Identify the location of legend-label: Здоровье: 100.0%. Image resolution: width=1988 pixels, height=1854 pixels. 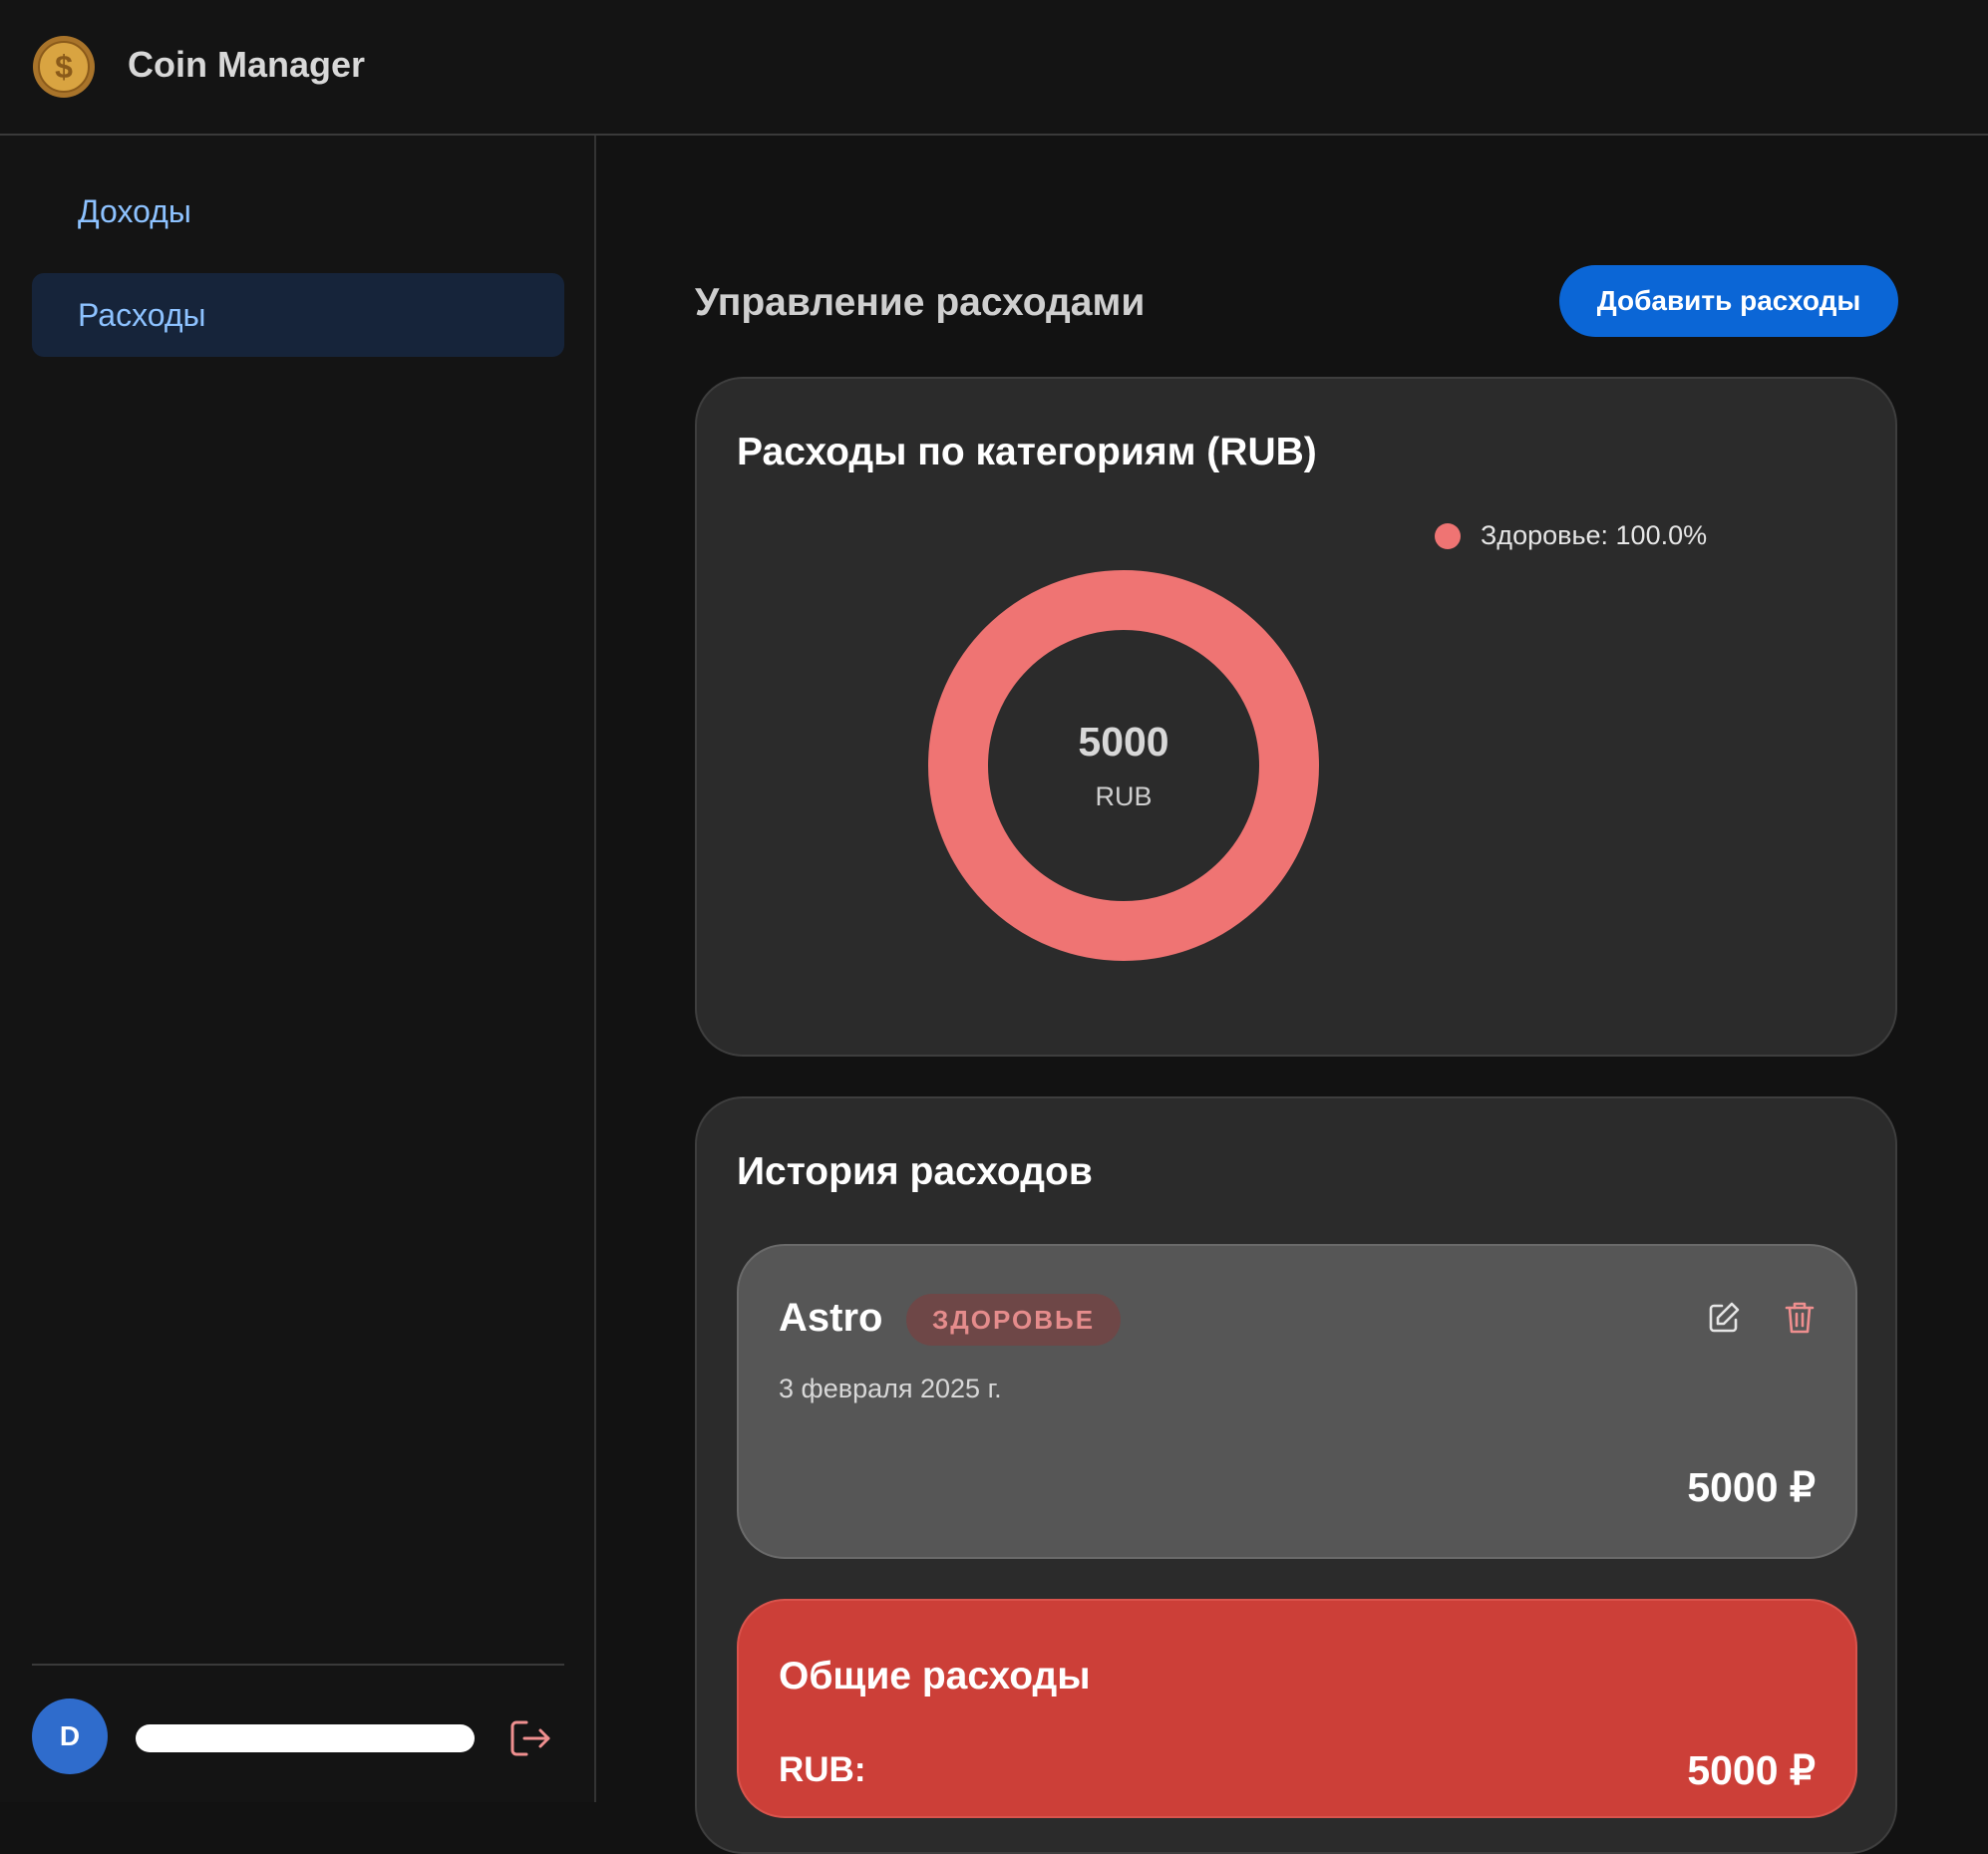
(1594, 535).